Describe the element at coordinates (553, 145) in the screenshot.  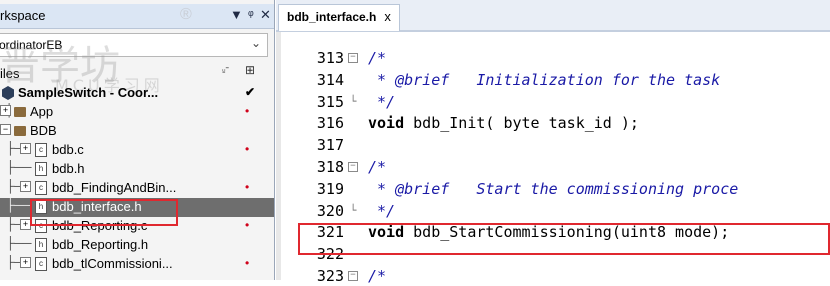
I see `code-line: 317` at that location.